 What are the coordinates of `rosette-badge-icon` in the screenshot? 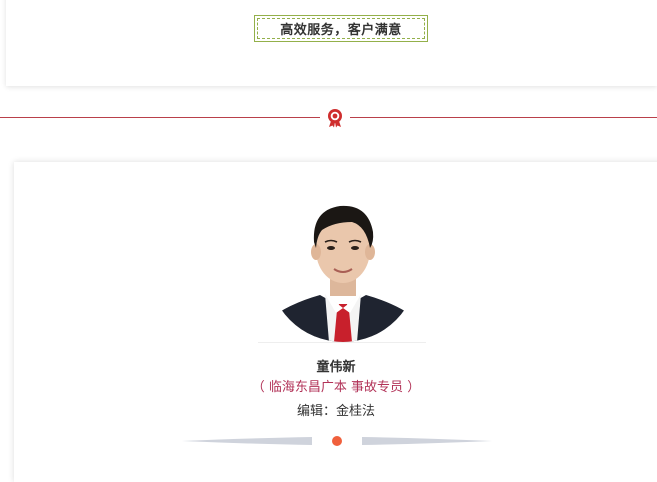 It's located at (335, 118).